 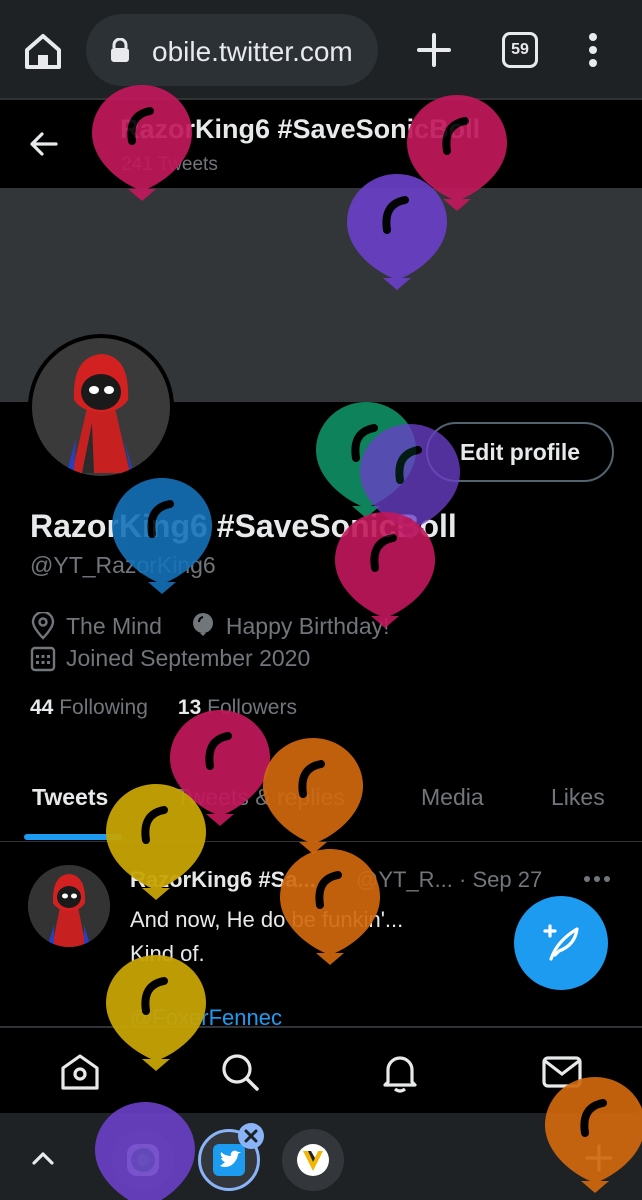 What do you see at coordinates (163, 708) in the screenshot?
I see `follow-stats: 44 Following 13 Followers` at bounding box center [163, 708].